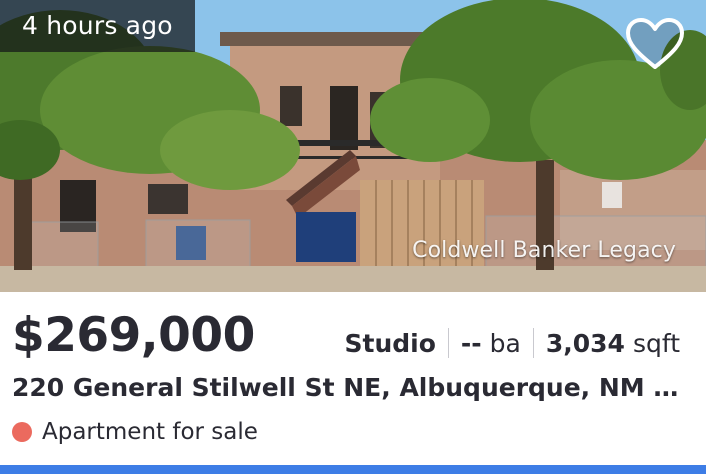 This screenshot has width=706, height=474. Describe the element at coordinates (97, 26) in the screenshot. I see `time-posted-badge: 4 hours ago` at that location.